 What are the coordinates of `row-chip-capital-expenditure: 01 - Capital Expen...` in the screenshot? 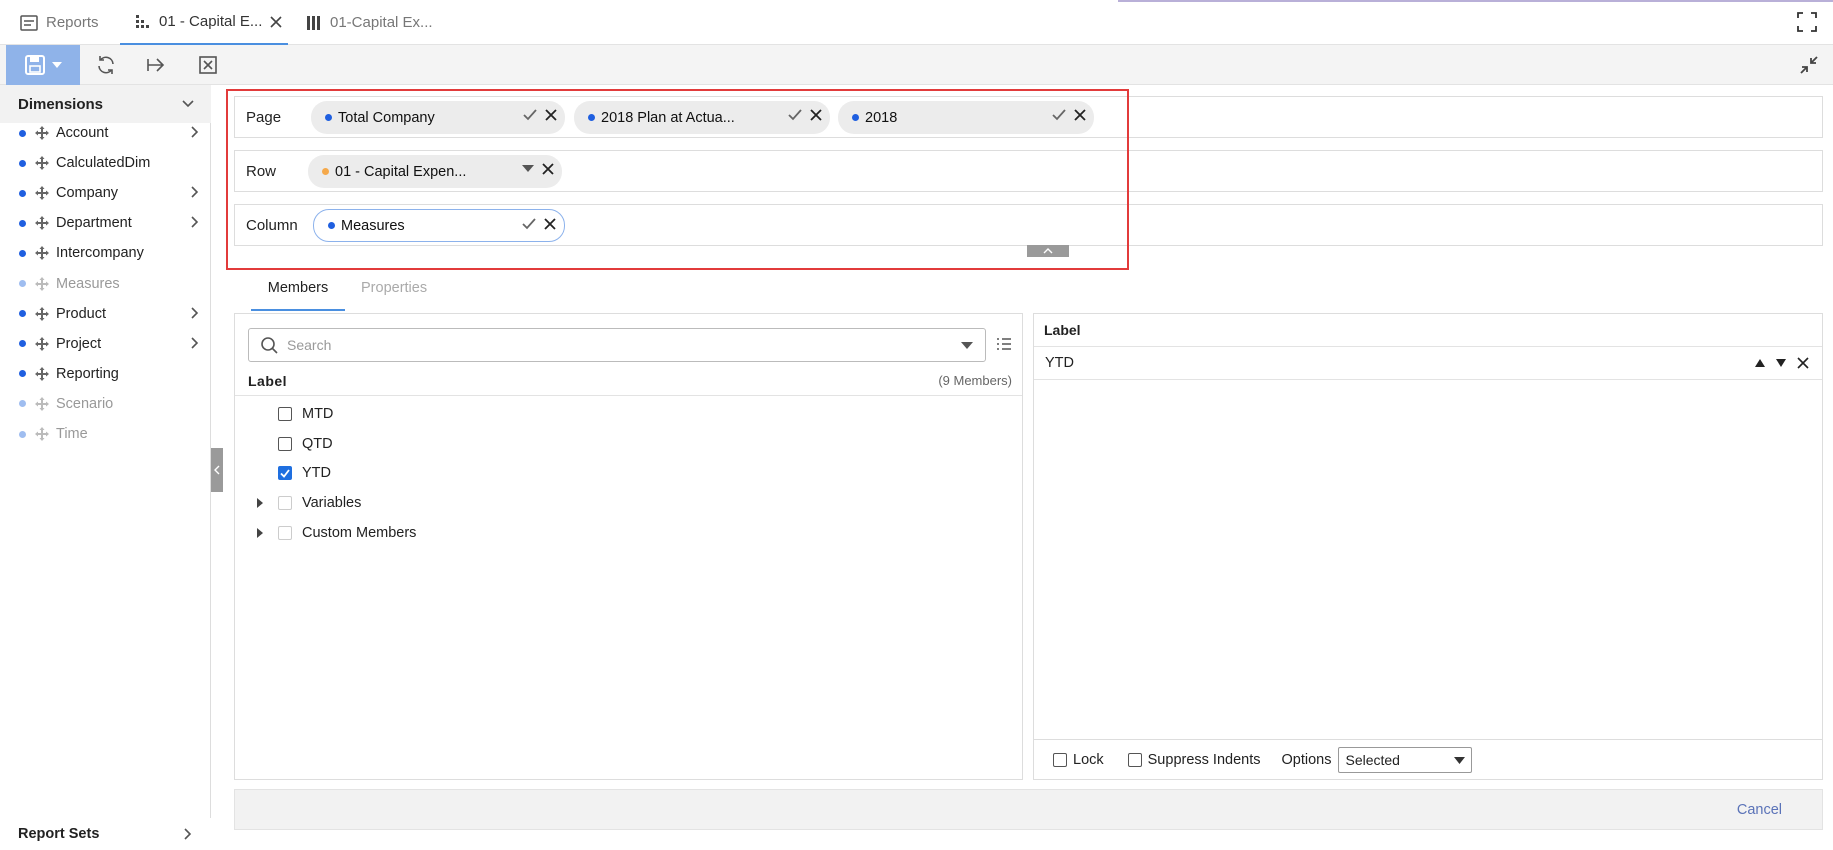 It's located at (435, 171).